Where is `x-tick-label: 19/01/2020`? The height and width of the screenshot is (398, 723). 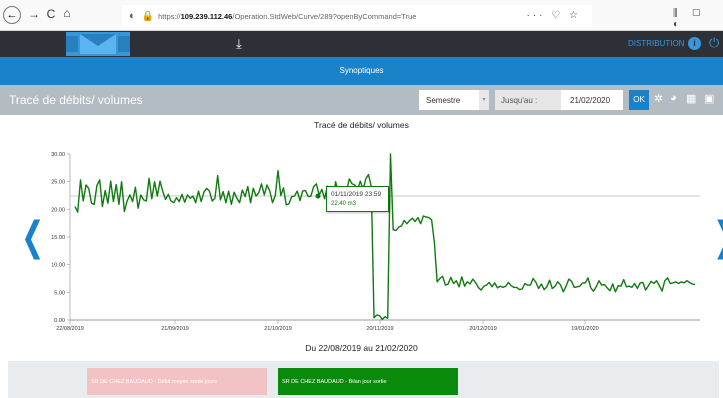 x-tick-label: 19/01/2020 is located at coordinates (585, 329).